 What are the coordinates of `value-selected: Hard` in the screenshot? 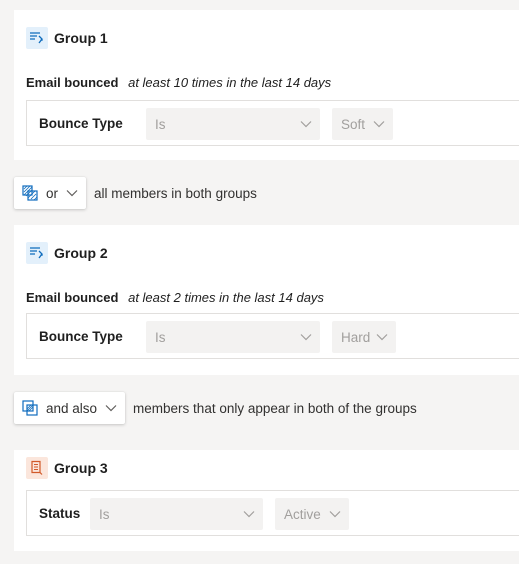 It's located at (356, 337).